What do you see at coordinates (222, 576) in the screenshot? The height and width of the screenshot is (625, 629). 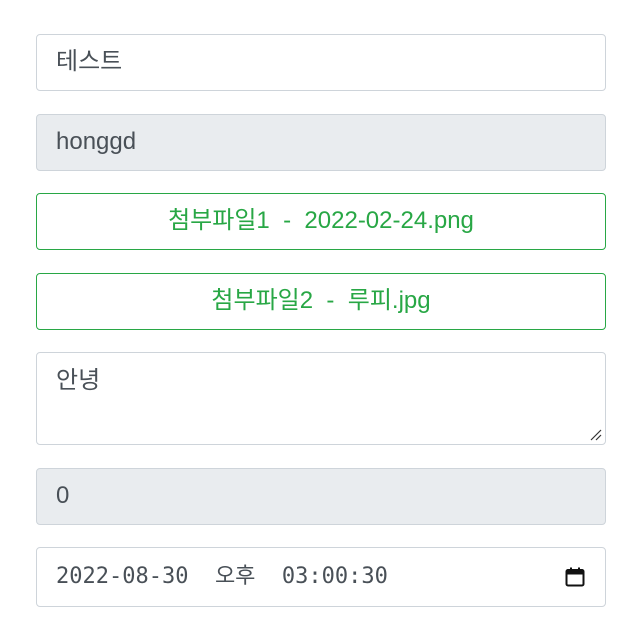 I see `reg-date-value: 2022-08-30 오후 03:00:30` at bounding box center [222, 576].